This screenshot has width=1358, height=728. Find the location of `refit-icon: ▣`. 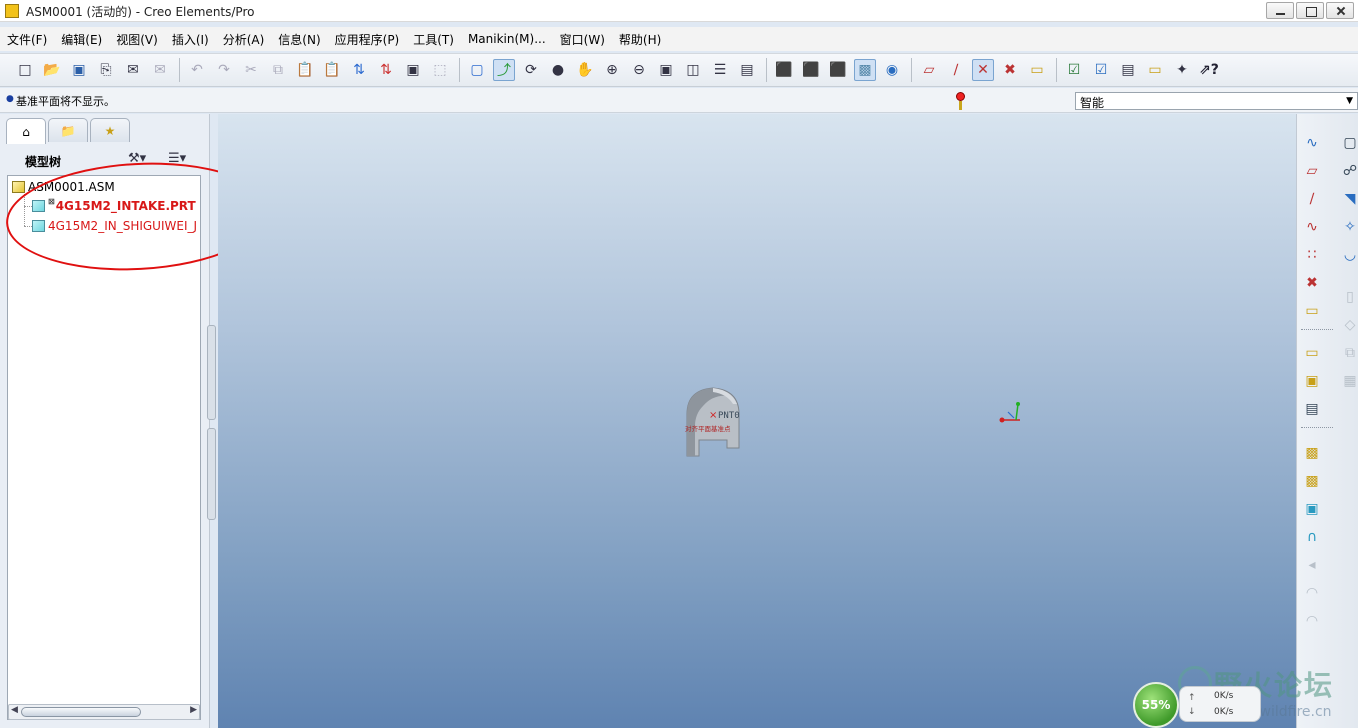

refit-icon: ▣ is located at coordinates (666, 70).